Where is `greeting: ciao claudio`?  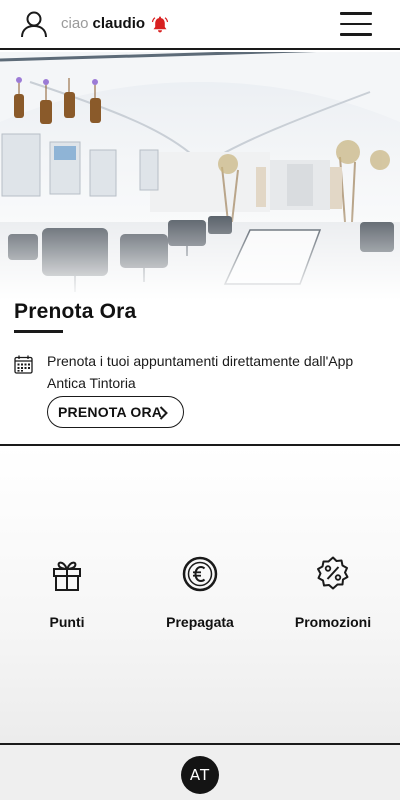
greeting: ciao claudio is located at coordinates (103, 24).